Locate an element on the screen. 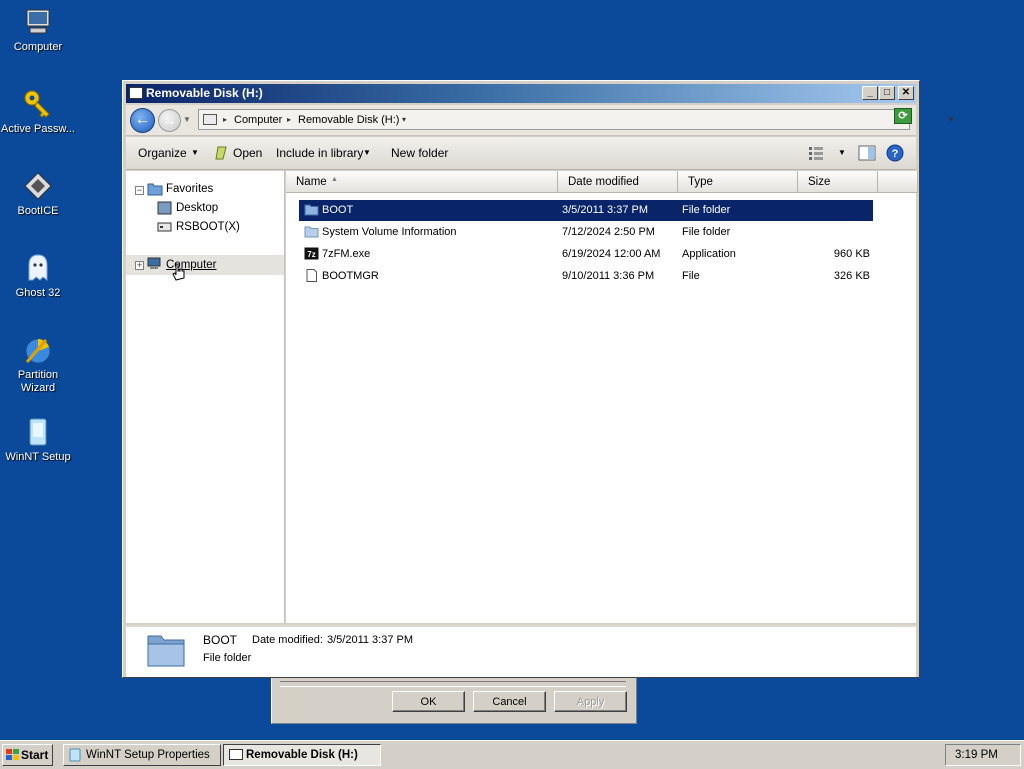 The height and width of the screenshot is (769, 1024). tree-item-rsboot: RSBOOT(X) is located at coordinates (208, 227).